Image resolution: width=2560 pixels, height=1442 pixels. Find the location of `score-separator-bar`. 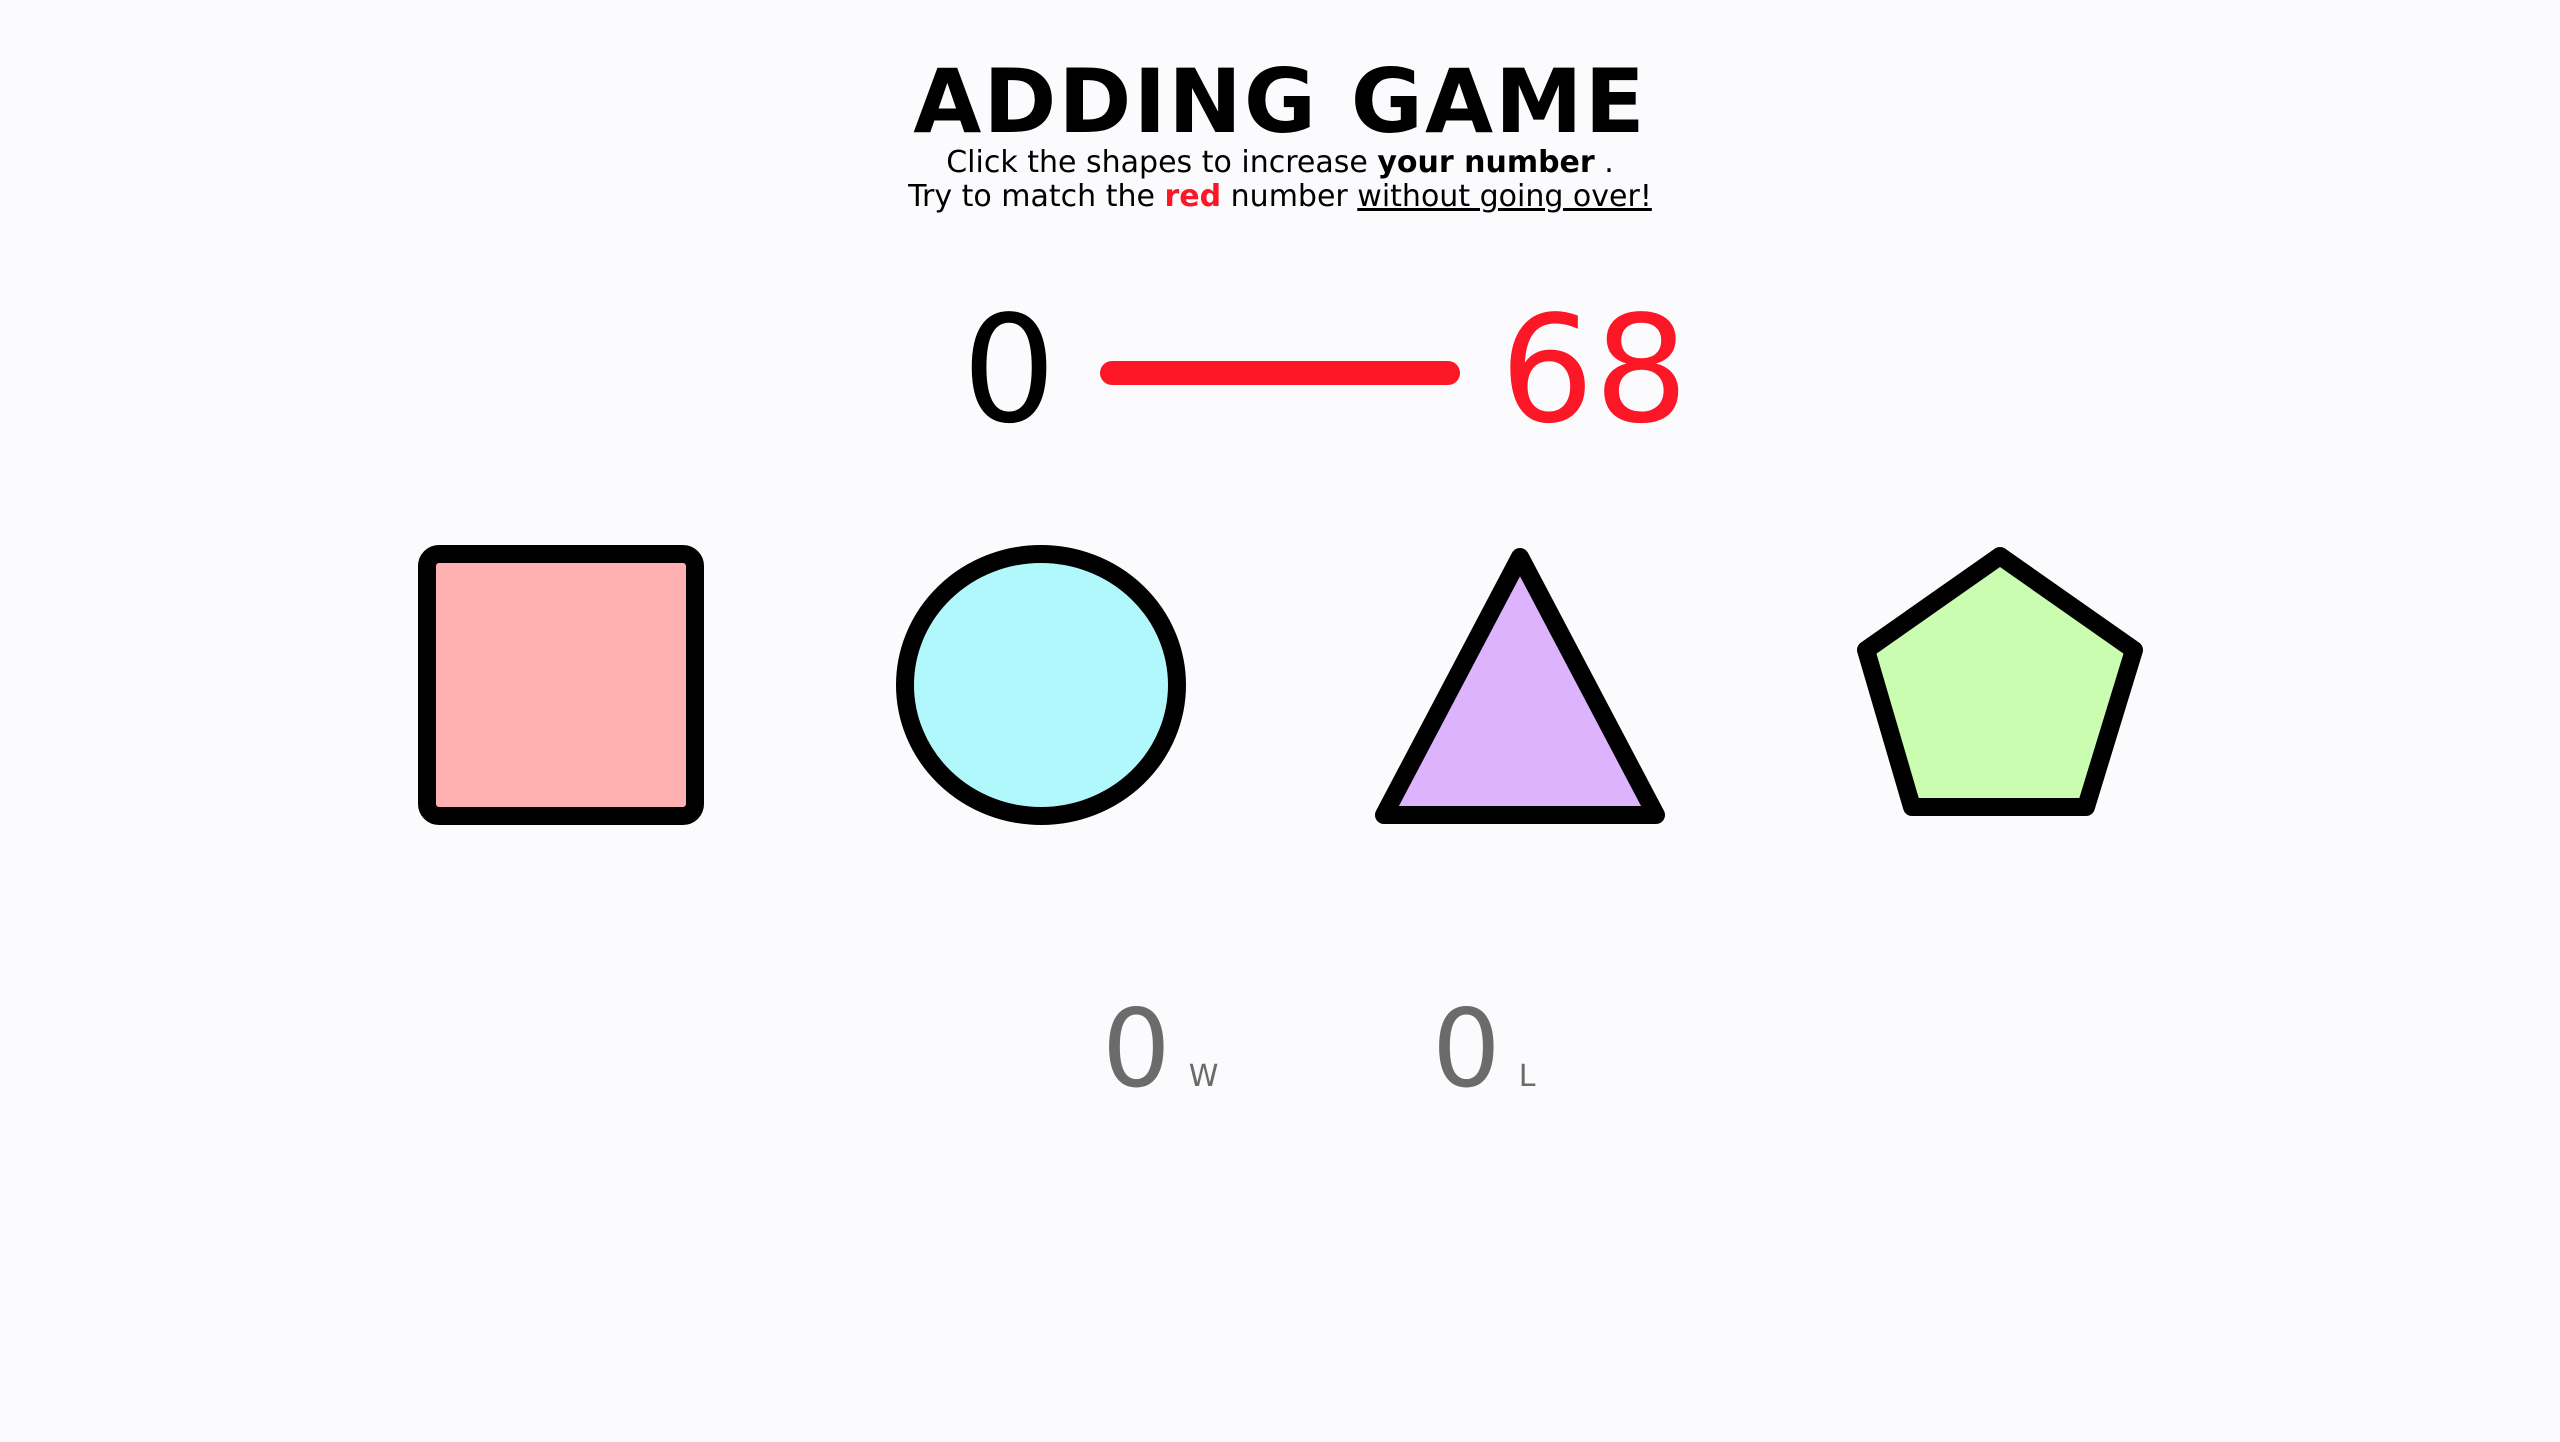

score-separator-bar is located at coordinates (1280, 373).